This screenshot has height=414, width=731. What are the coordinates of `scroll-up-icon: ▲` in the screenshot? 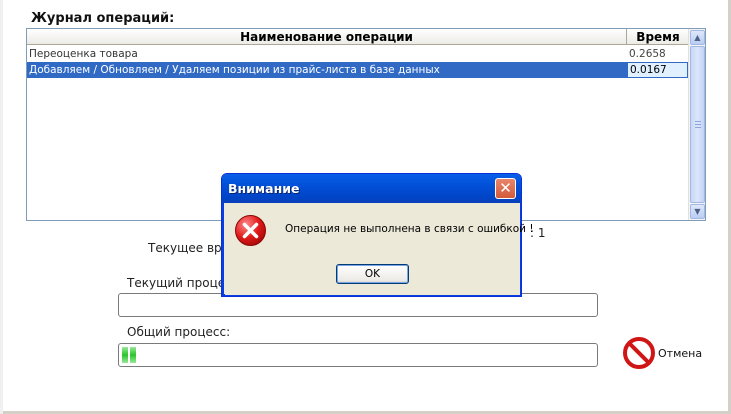 It's located at (697, 37).